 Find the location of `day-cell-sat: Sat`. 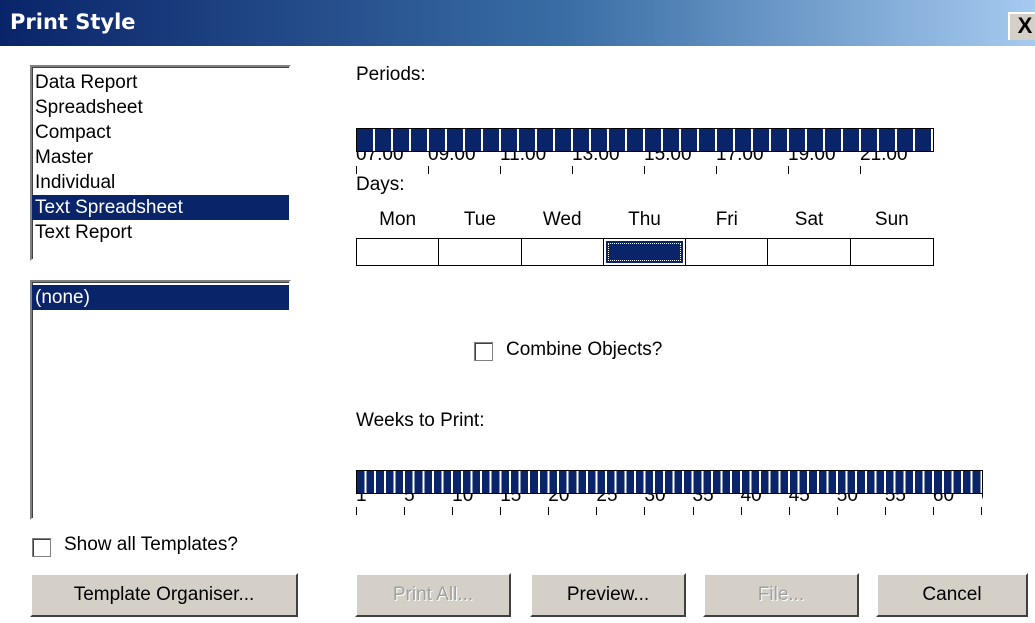

day-cell-sat: Sat is located at coordinates (809, 237).